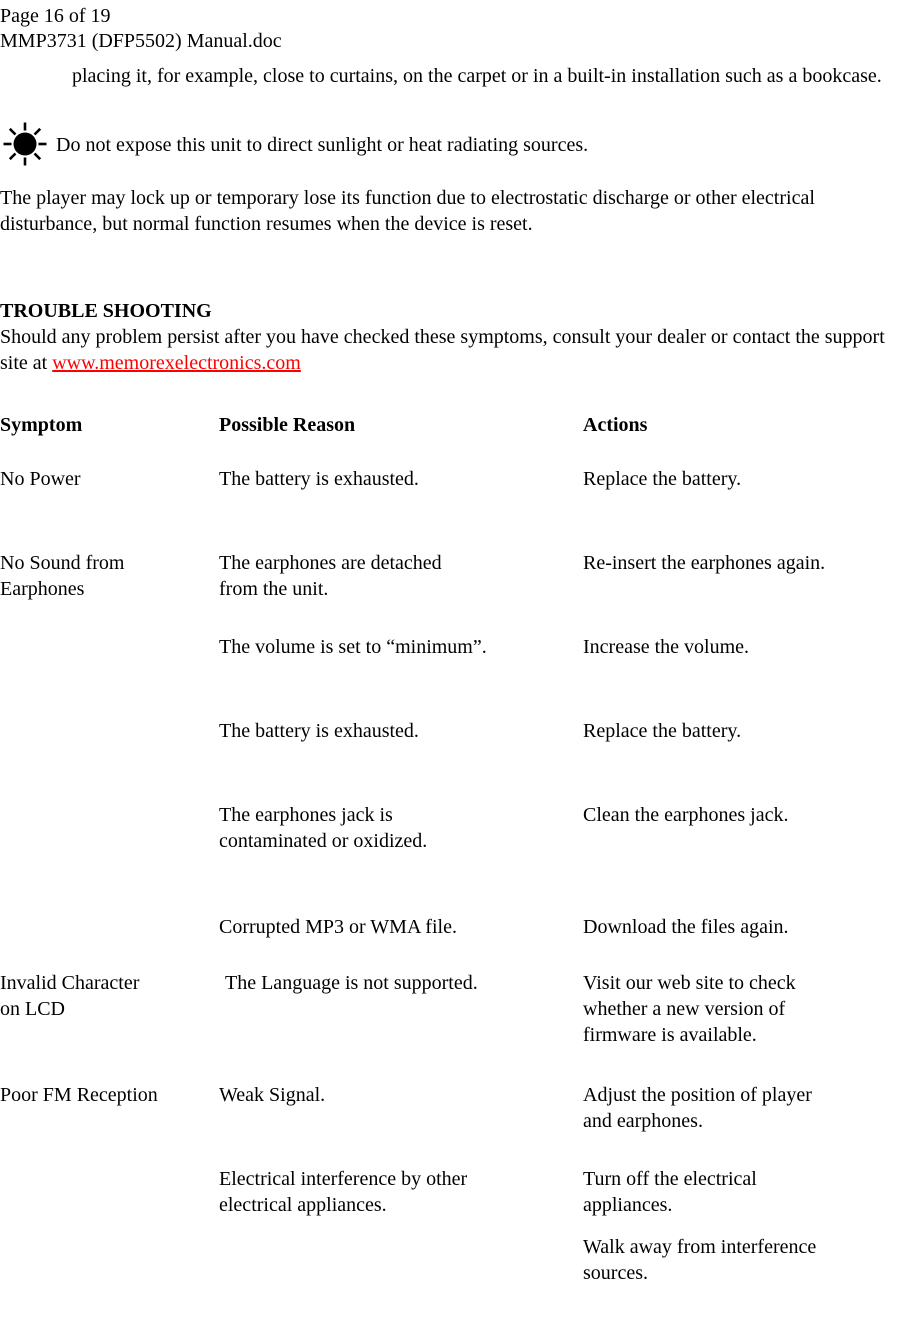 The image size is (912, 1339). Describe the element at coordinates (70, 996) in the screenshot. I see `cell-symptom: Invalid Character on LCD` at that location.